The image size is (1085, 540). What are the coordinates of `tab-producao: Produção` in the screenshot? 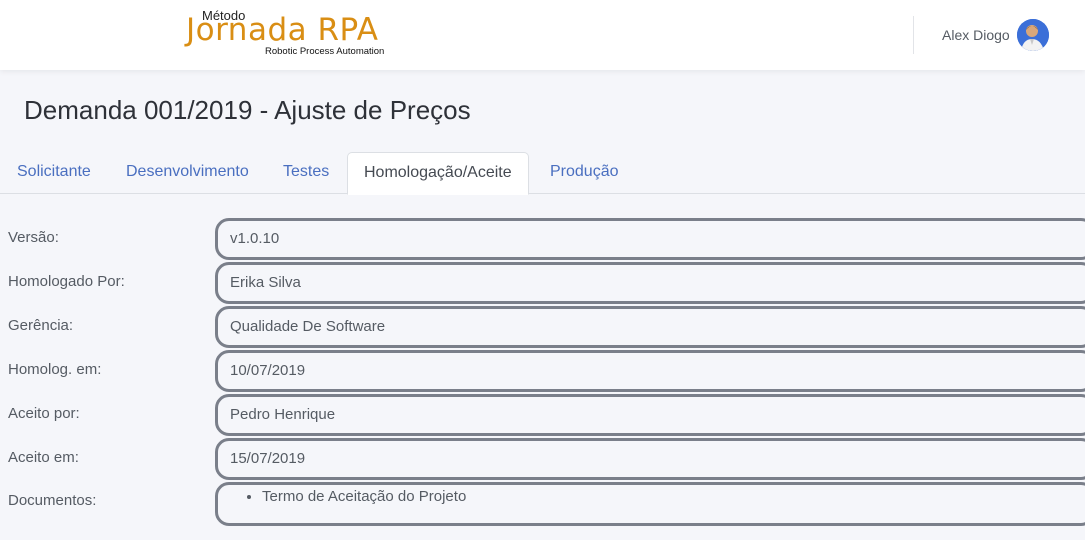 It's located at (584, 173).